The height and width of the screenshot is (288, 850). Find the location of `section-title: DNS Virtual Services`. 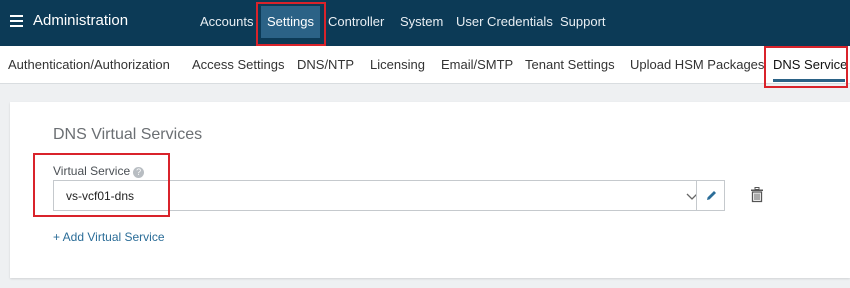

section-title: DNS Virtual Services is located at coordinates (128, 134).